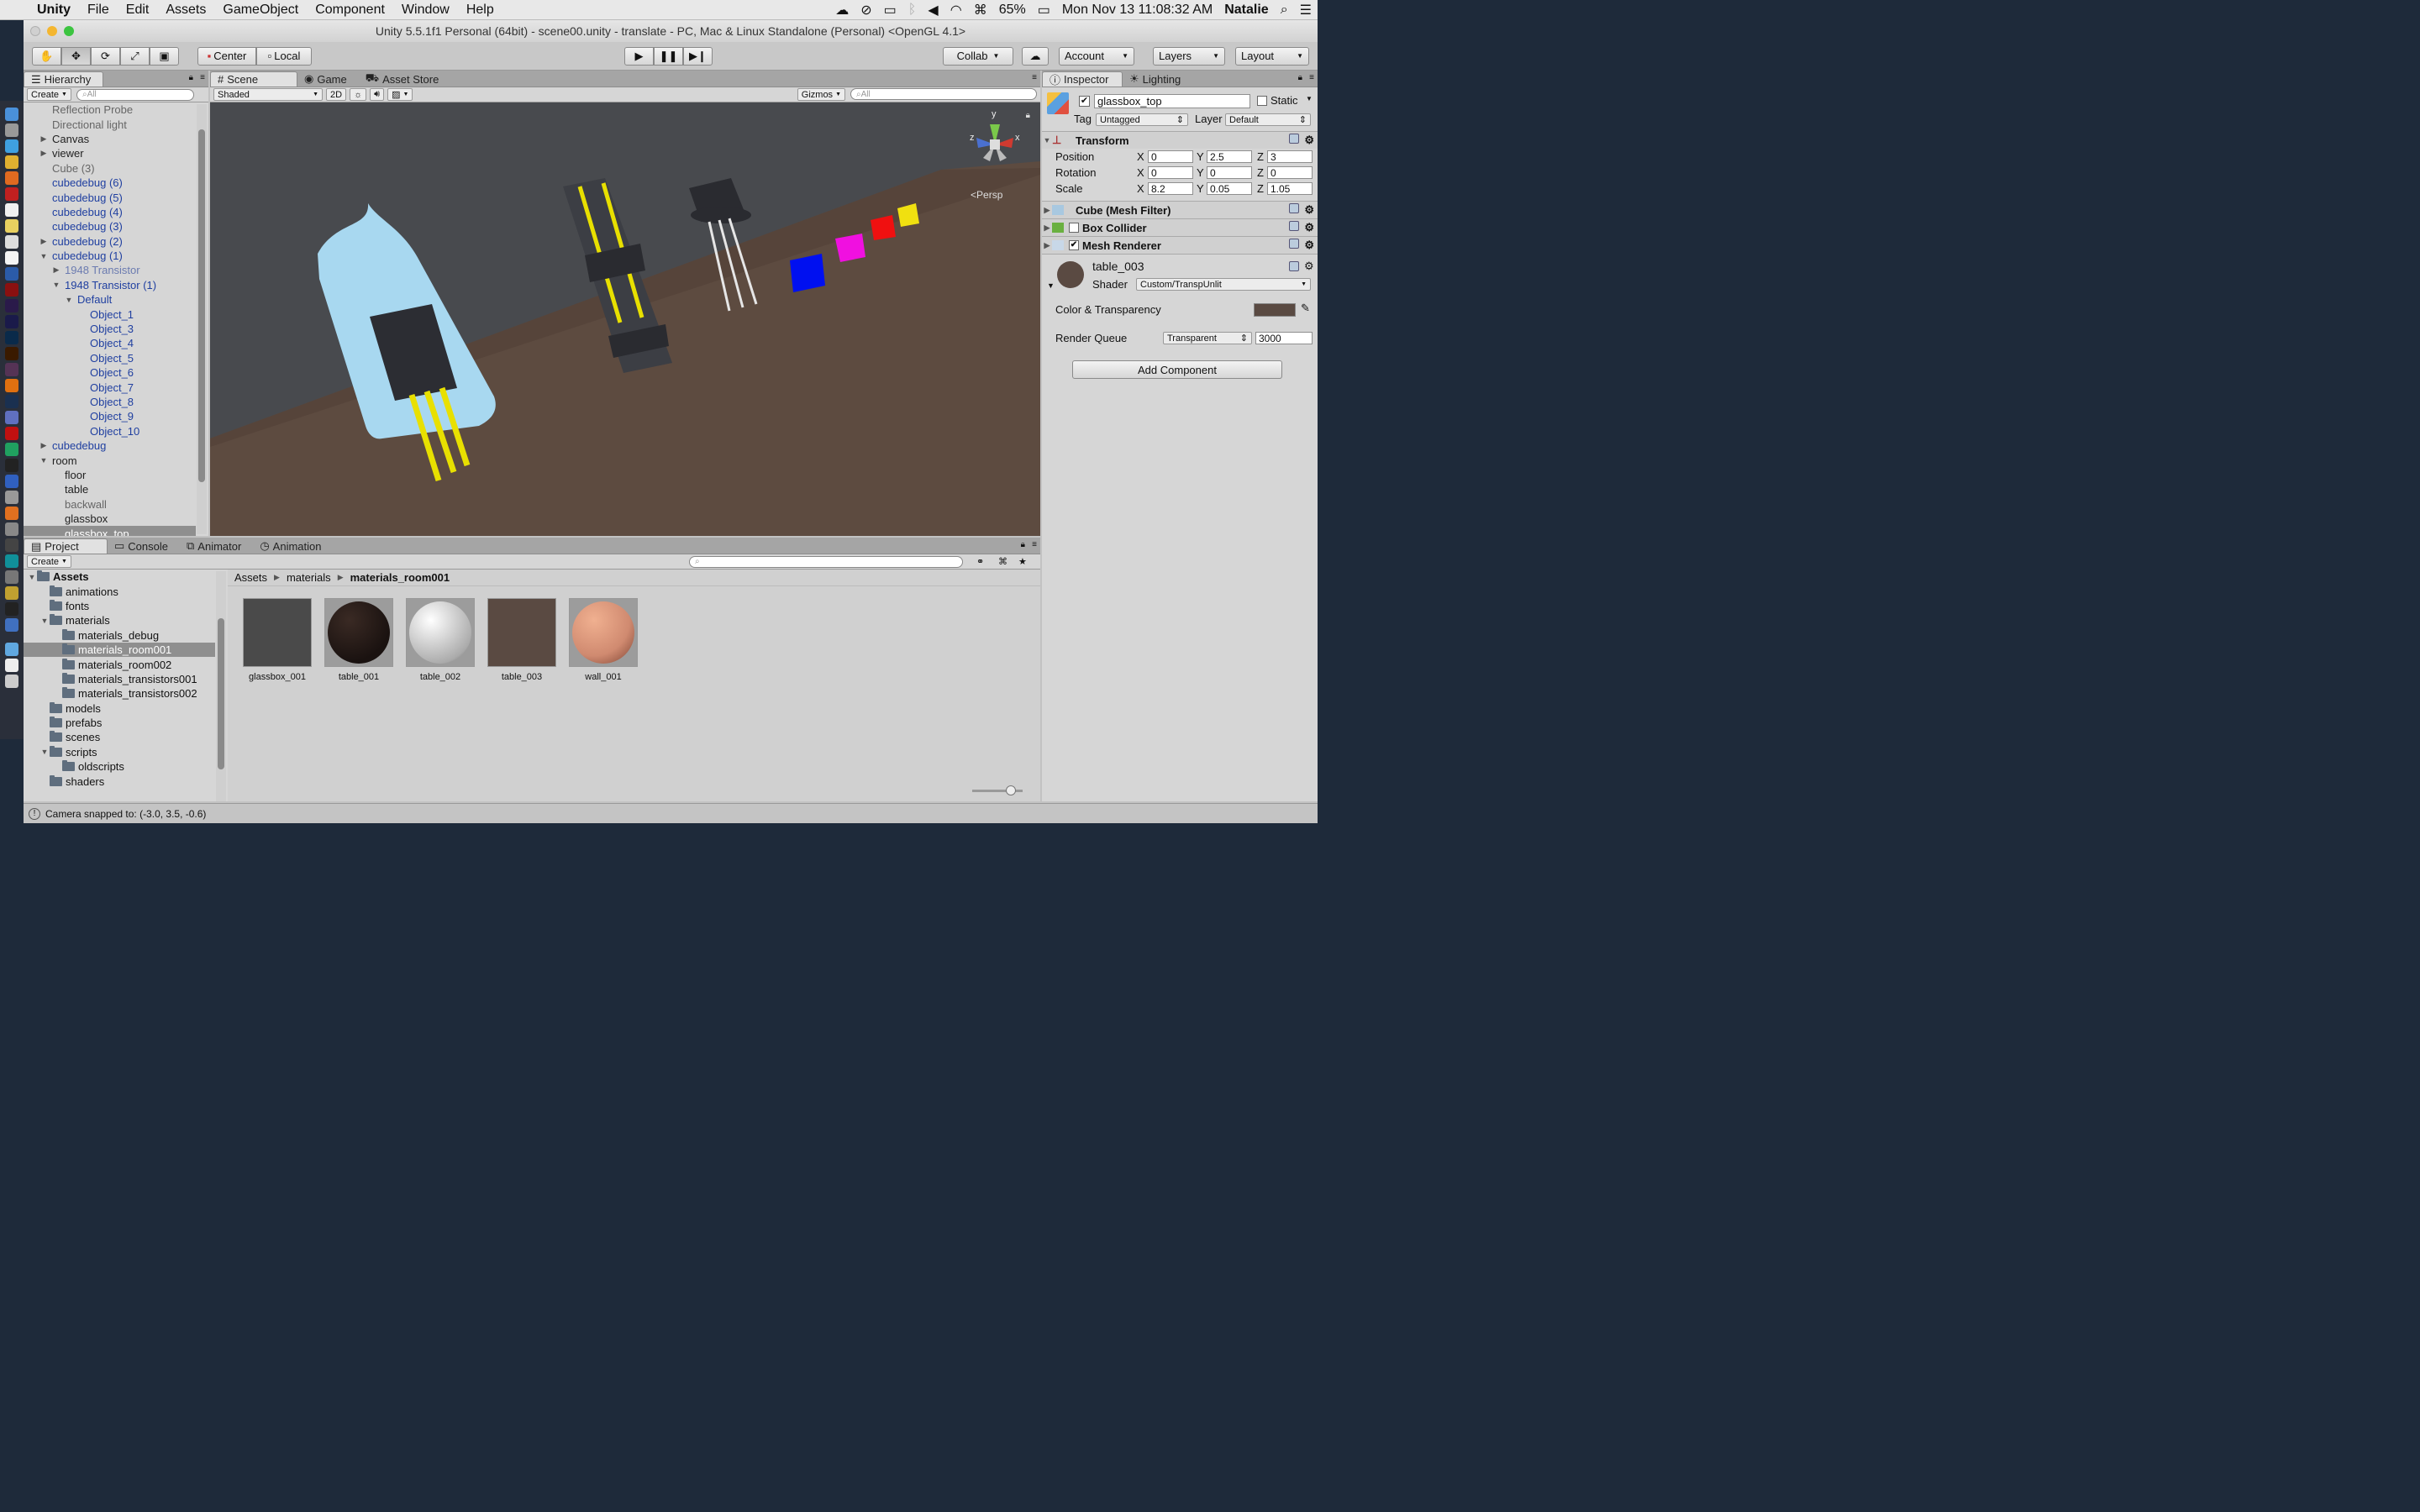 The width and height of the screenshot is (2420, 1512). I want to click on app3-icon, so click(11, 481).